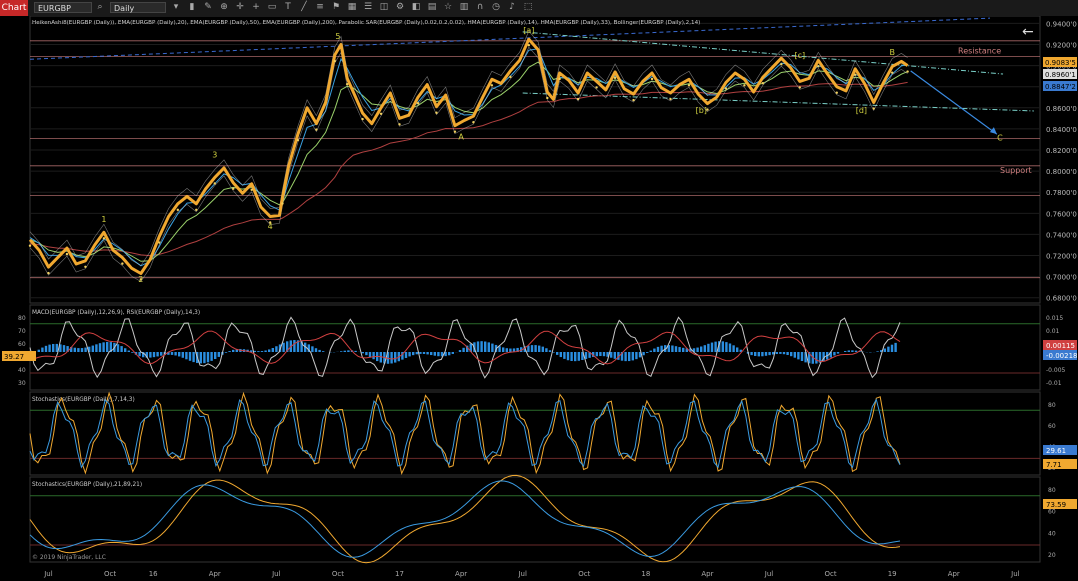 Image resolution: width=1078 pixels, height=581 pixels. What do you see at coordinates (954, 574) in the screenshot?
I see `x-tick-label: Apr` at bounding box center [954, 574].